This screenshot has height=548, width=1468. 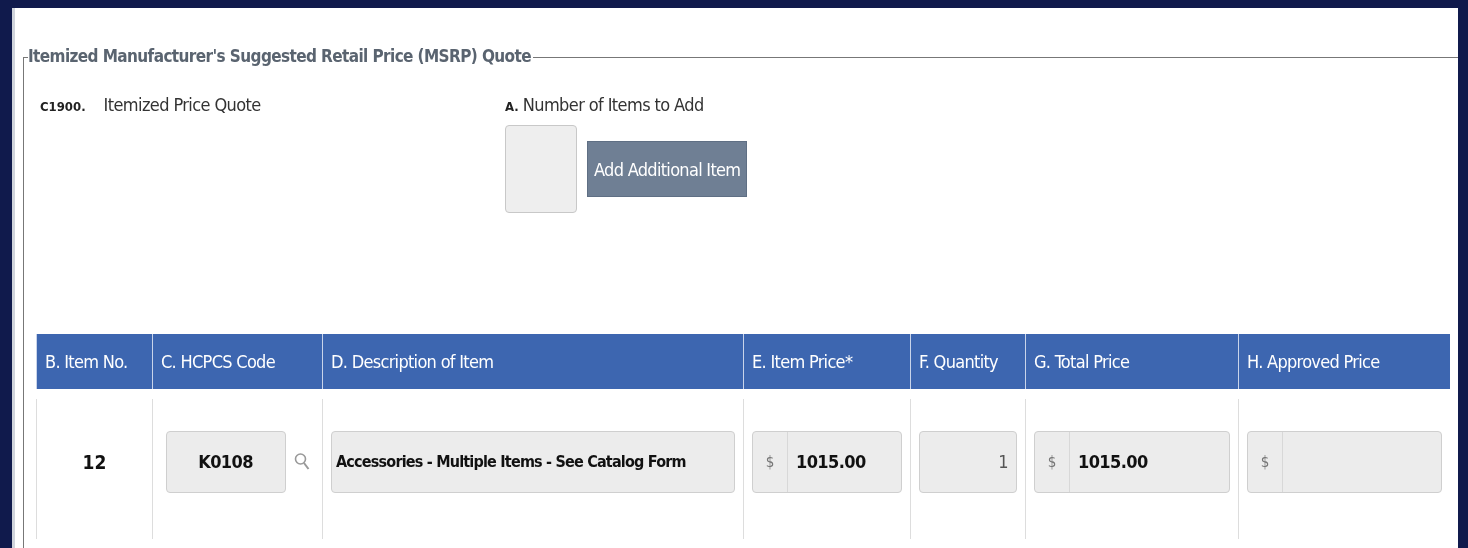 I want to click on column-header: H. Approved Price, so click(x=1344, y=361).